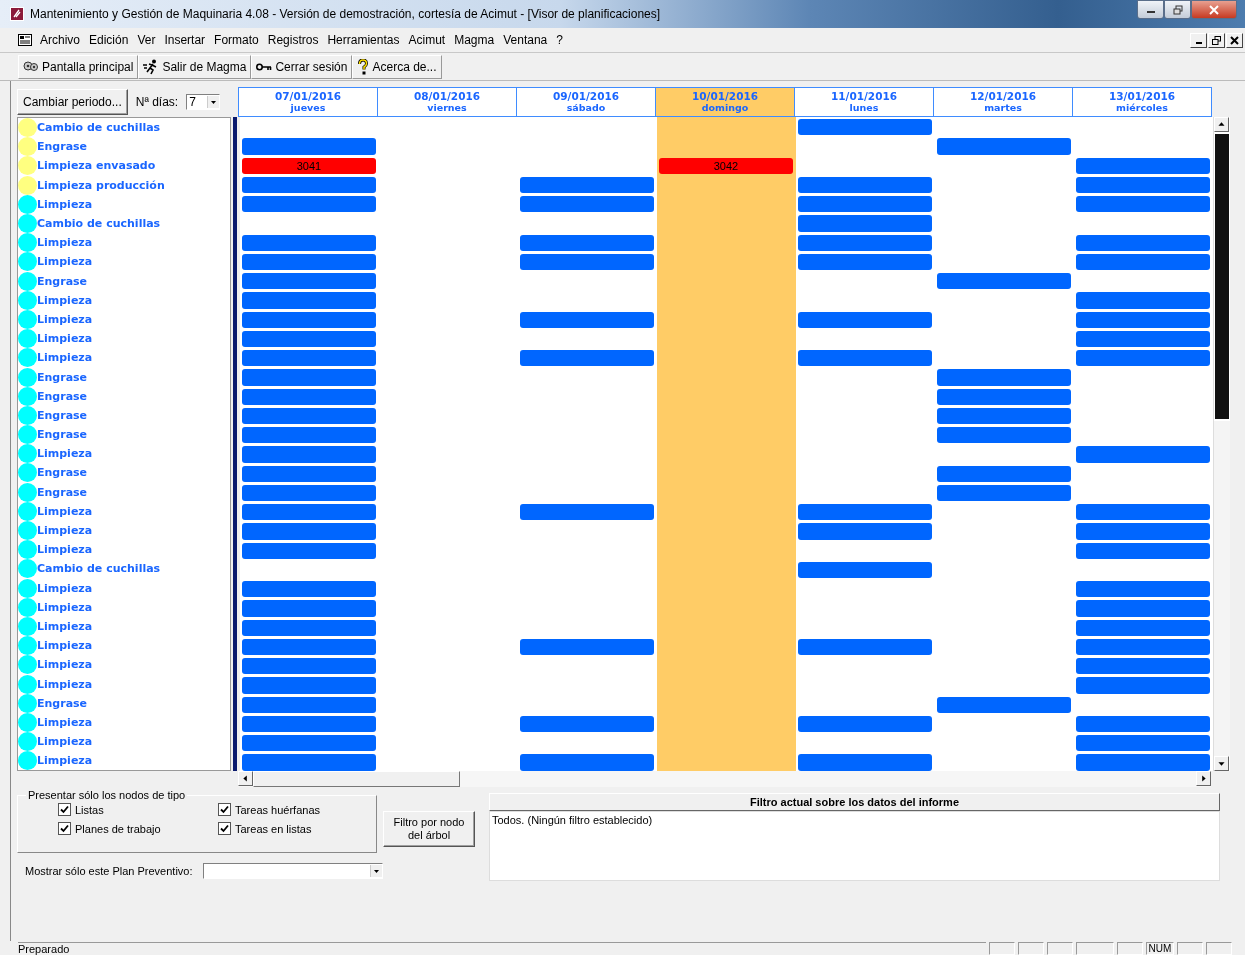 This screenshot has height=955, width=1245. I want to click on toolbar-button: Pantalla principal, so click(78, 66).